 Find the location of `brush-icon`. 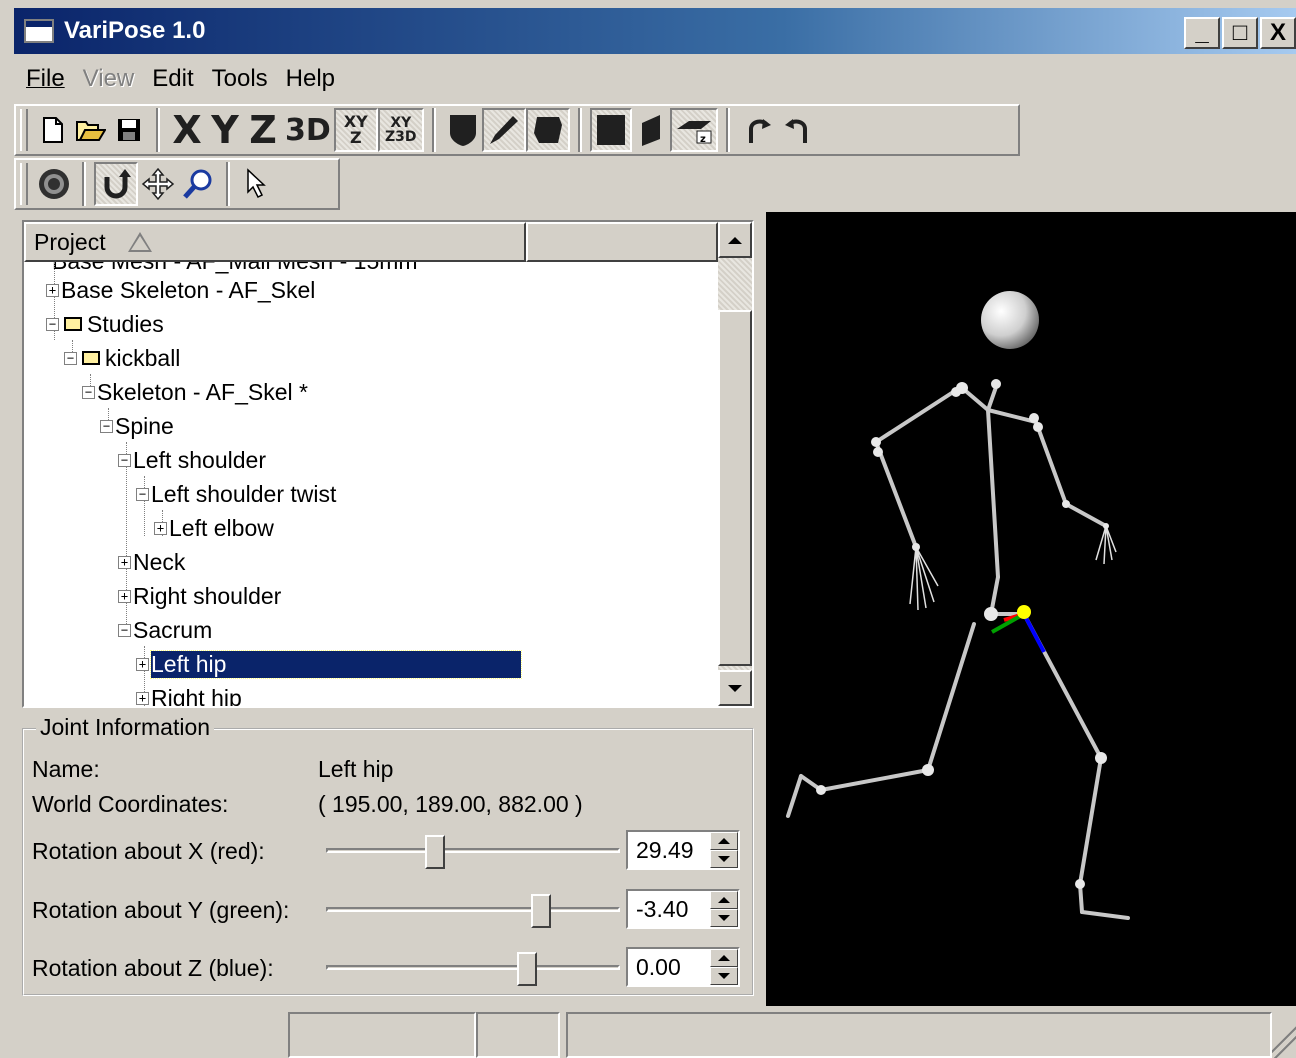

brush-icon is located at coordinates (503, 130).